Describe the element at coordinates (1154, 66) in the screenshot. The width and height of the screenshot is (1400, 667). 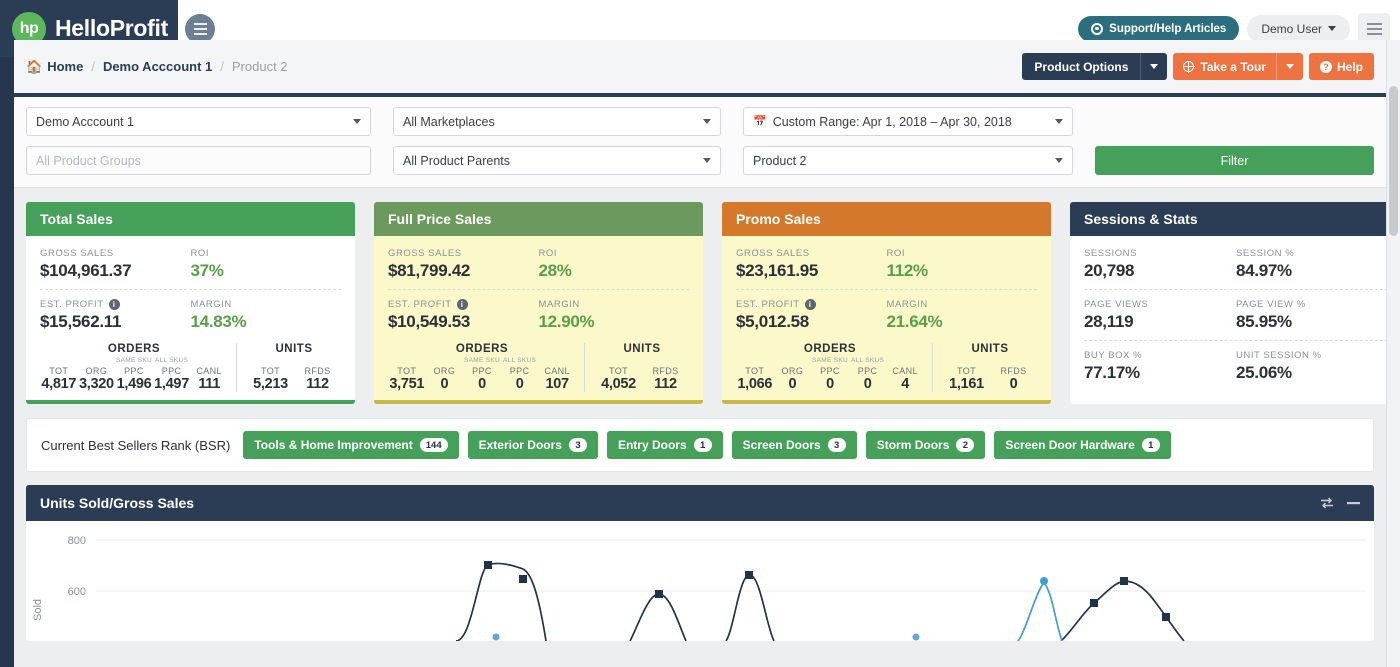
I see `product-options-caret` at that location.